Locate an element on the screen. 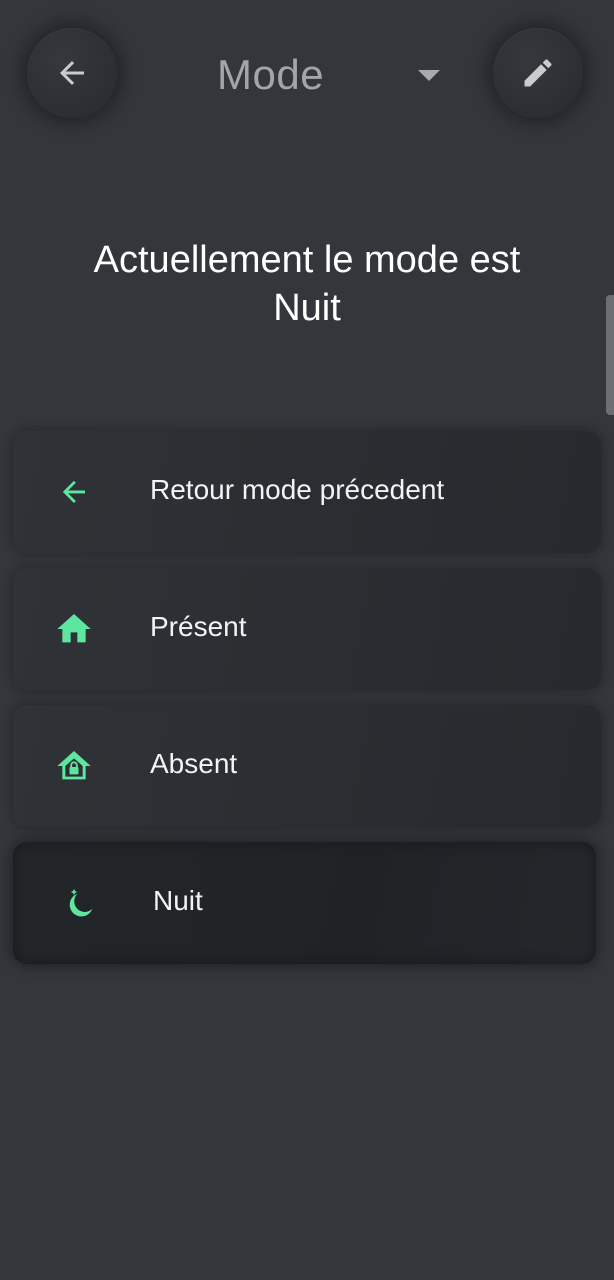  home-lock-icon is located at coordinates (74, 765).